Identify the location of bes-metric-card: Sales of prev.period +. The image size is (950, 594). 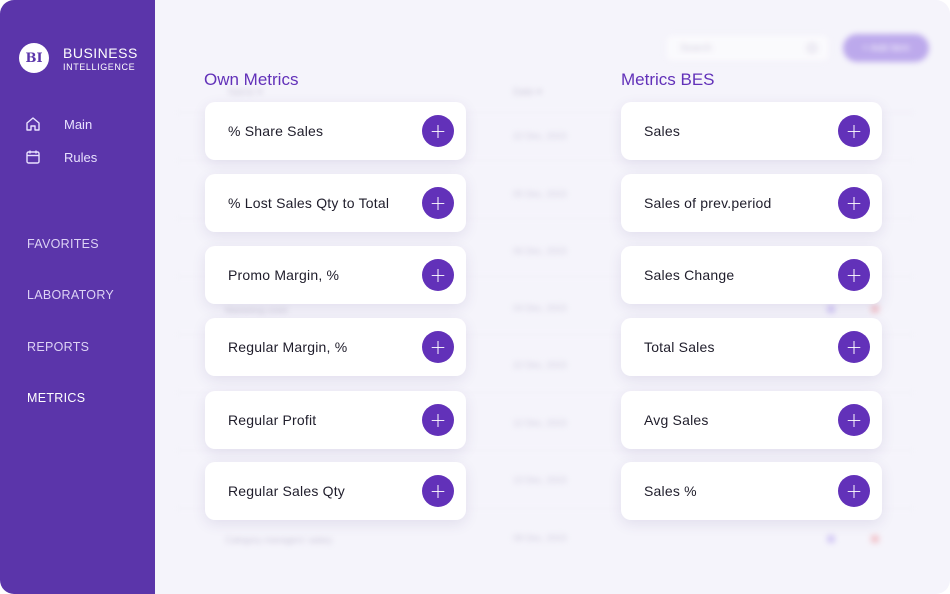
(751, 203).